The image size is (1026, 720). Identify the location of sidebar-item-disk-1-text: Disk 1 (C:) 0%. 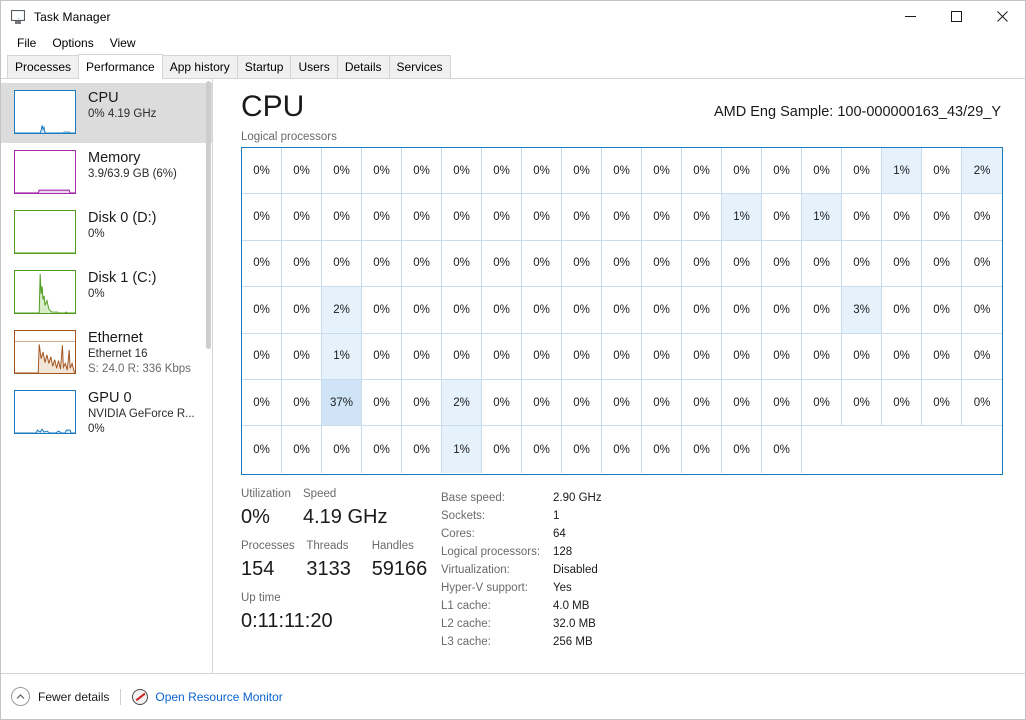
(122, 285).